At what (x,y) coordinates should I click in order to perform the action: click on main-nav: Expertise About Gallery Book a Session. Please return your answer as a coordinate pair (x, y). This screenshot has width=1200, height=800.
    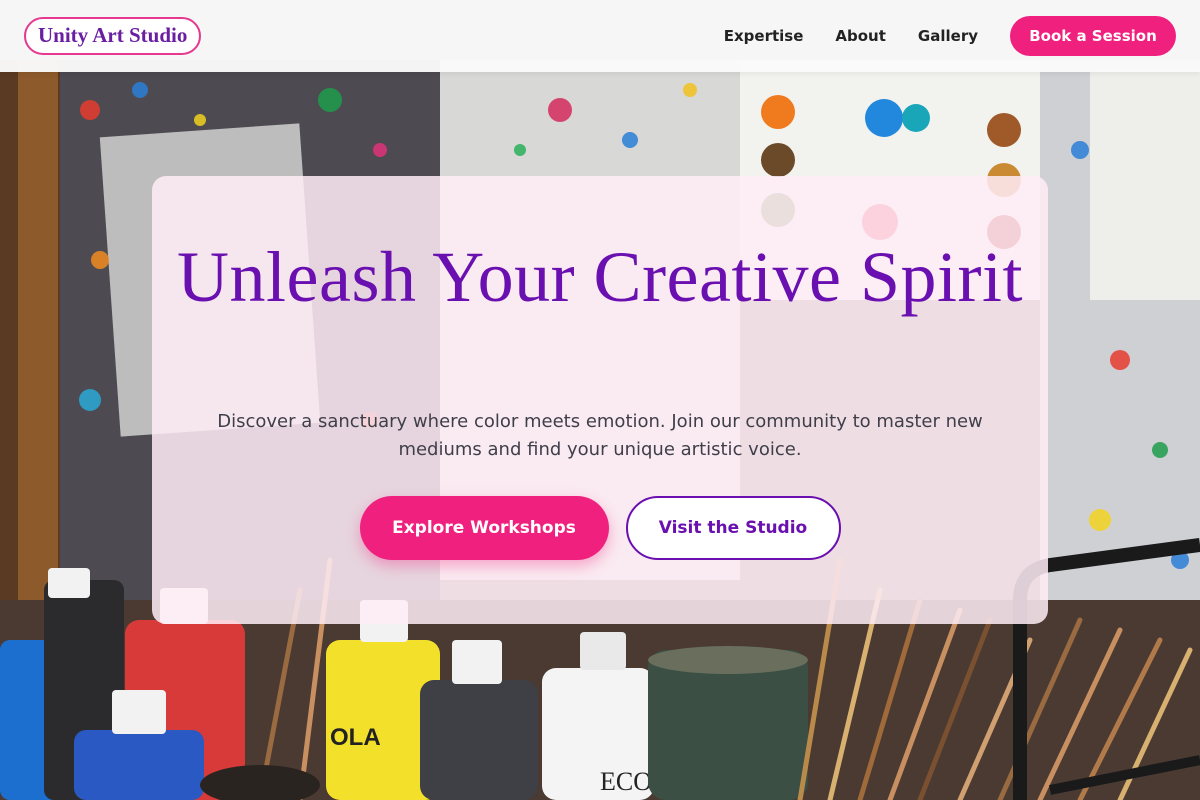
    Looking at the image, I should click on (950, 36).